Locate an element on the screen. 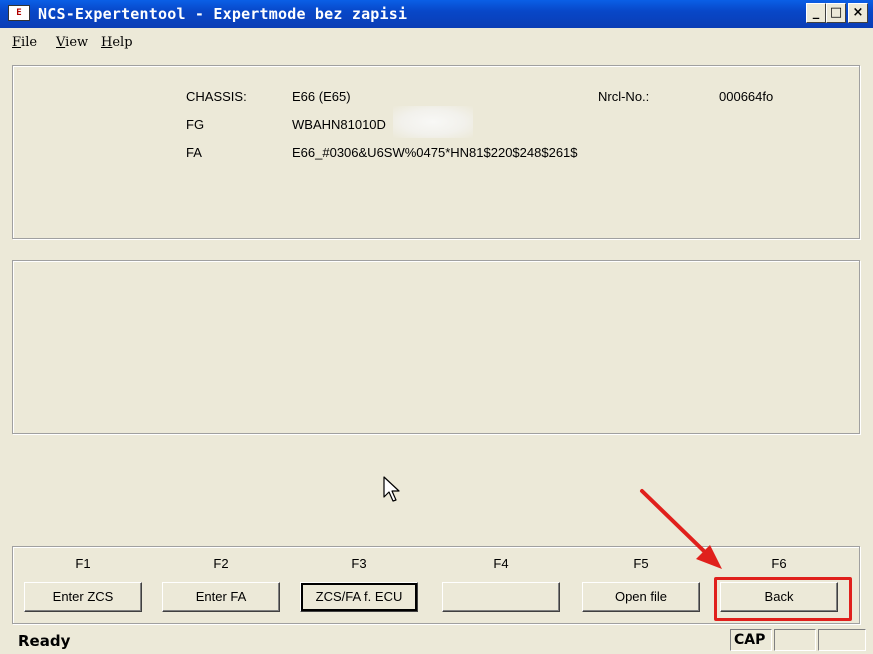 Image resolution: width=873 pixels, height=654 pixels. fkey-label-f1: F1 is located at coordinates (83, 563).